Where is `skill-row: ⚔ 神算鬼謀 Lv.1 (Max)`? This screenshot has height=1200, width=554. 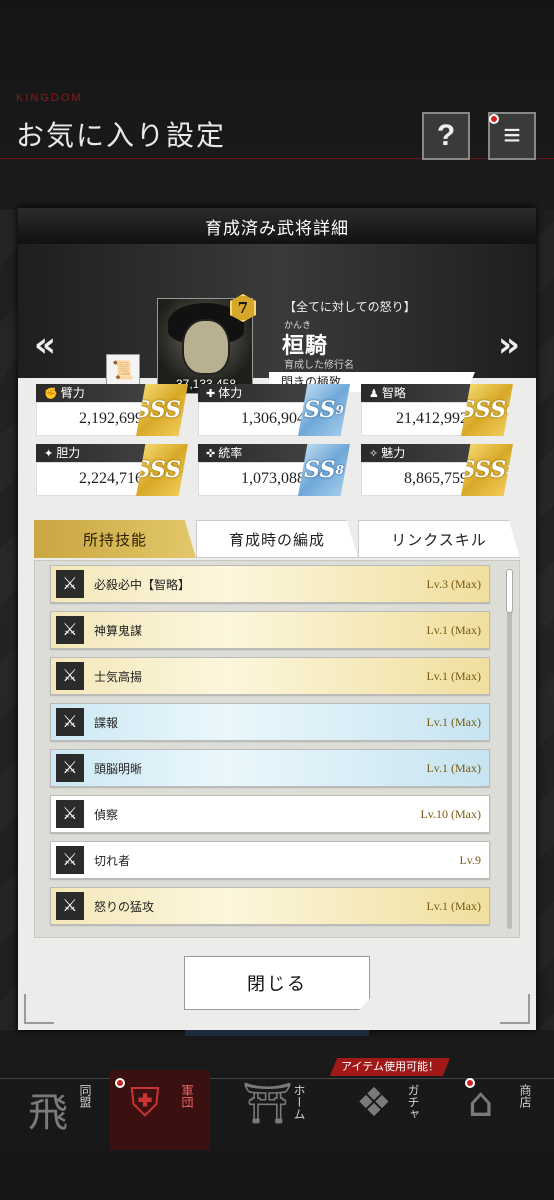
skill-row: ⚔ 神算鬼謀 Lv.1 (Max) is located at coordinates (270, 630).